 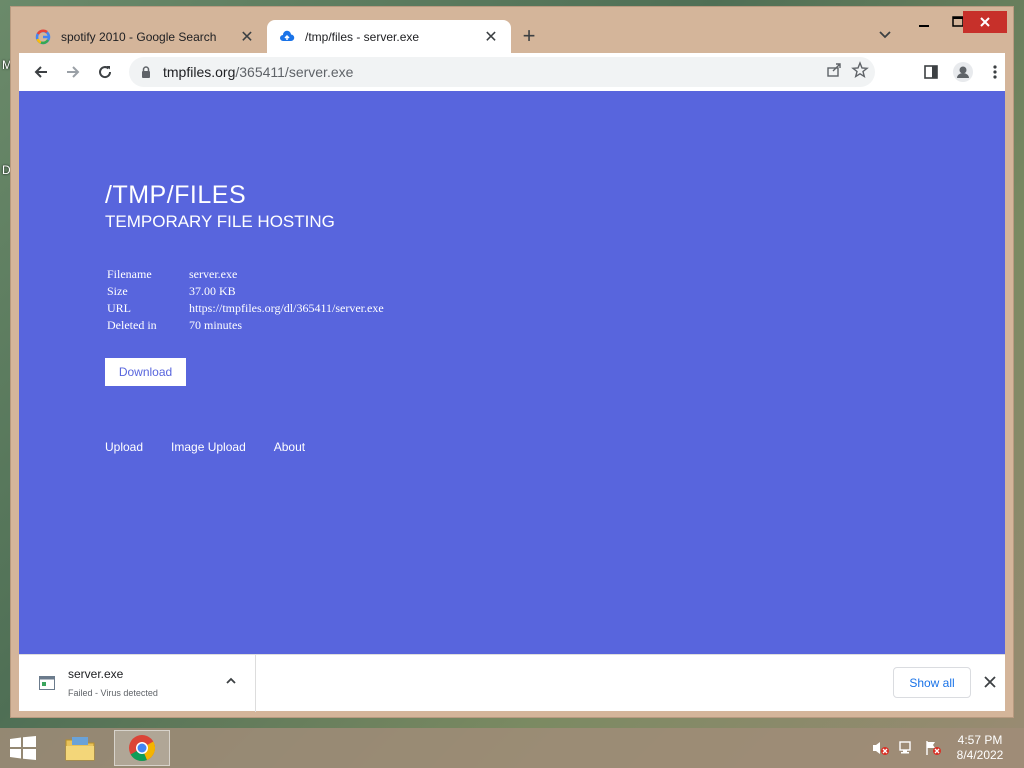 I want to click on close-icon, so click(x=990, y=682).